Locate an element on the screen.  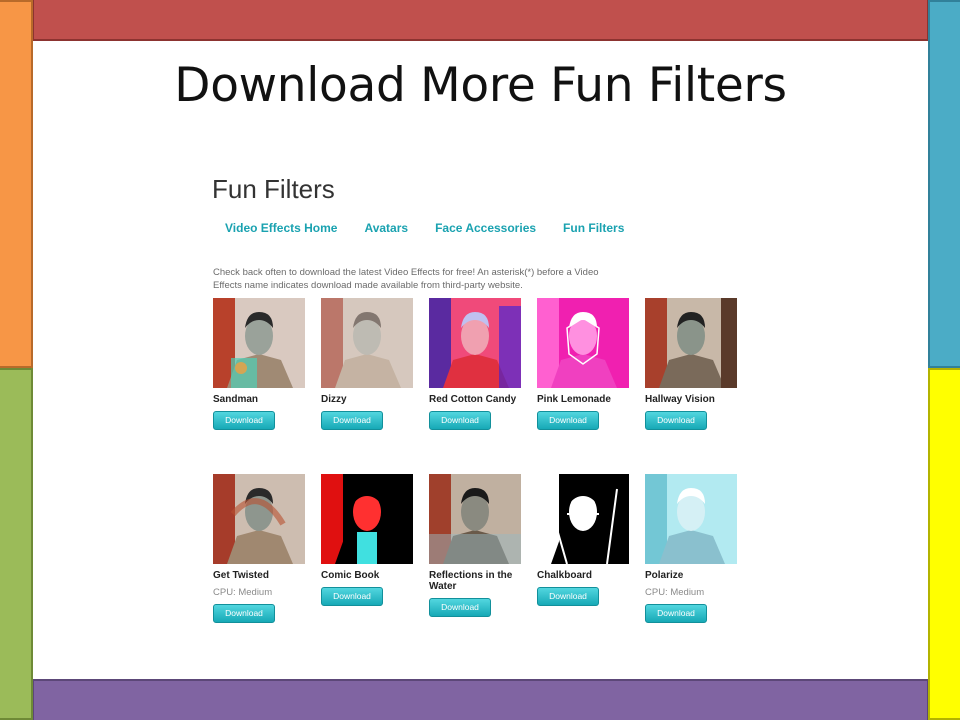
filter-tile: Sandman Download is located at coordinates (259, 364).